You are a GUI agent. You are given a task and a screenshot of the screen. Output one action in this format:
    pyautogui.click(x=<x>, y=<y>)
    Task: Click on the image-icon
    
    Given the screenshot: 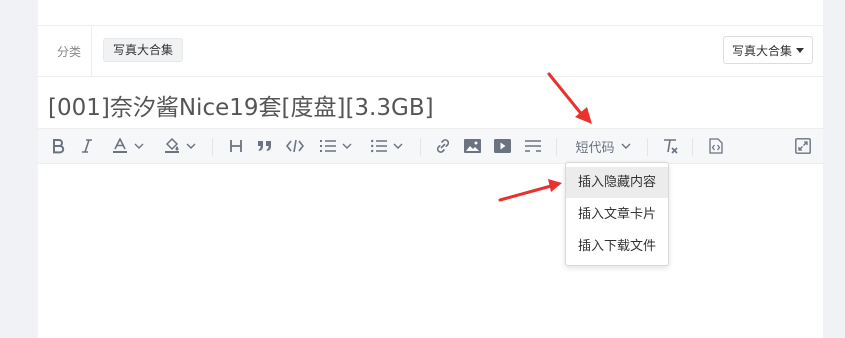 What is the action you would take?
    pyautogui.click(x=472, y=146)
    